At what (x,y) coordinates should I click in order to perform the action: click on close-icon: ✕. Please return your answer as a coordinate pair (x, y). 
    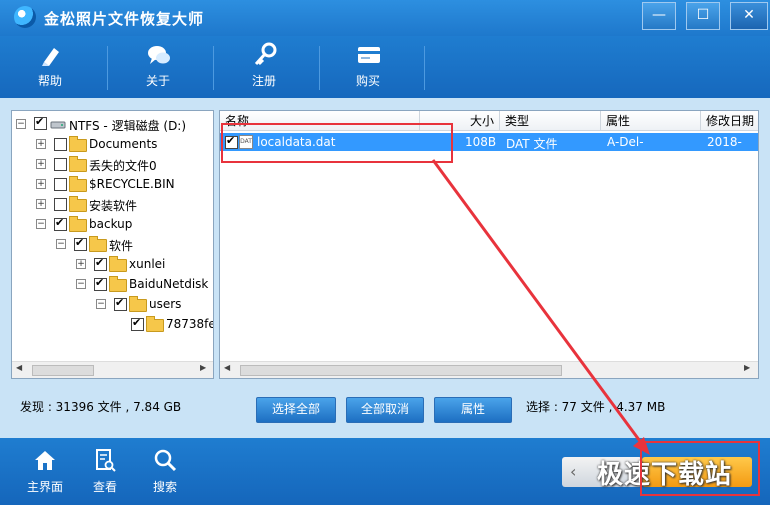
    Looking at the image, I should click on (749, 15).